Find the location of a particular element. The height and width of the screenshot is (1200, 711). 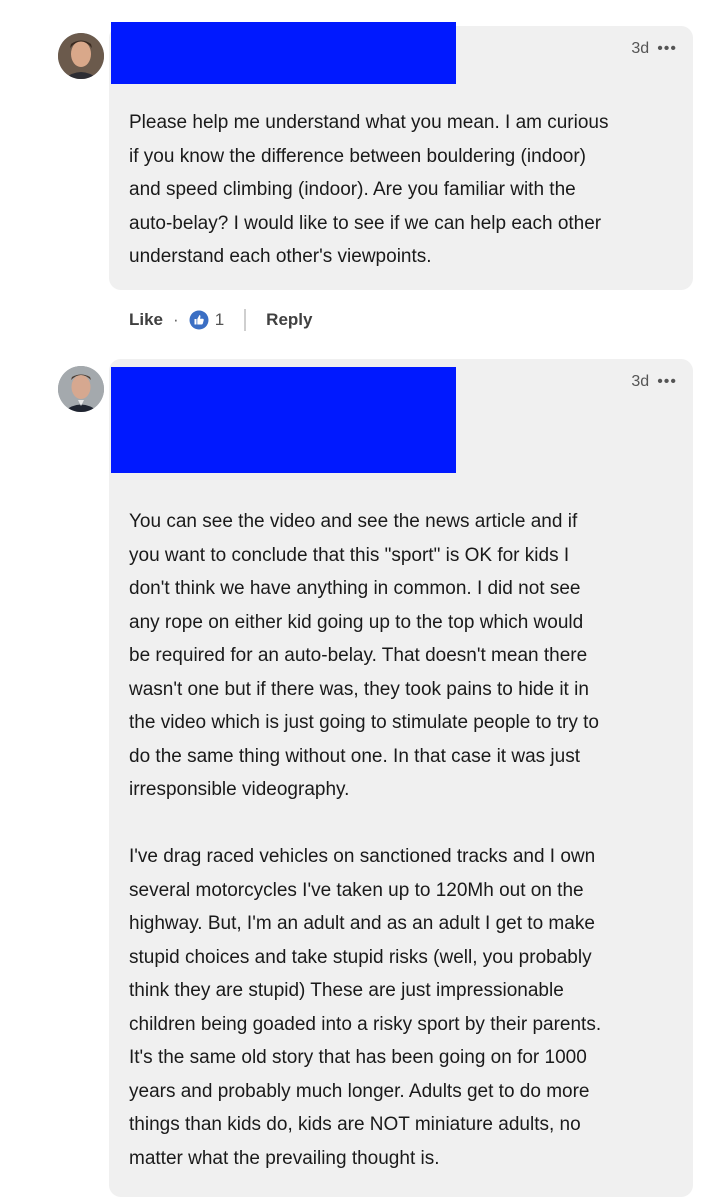

reply-button: Reply is located at coordinates (289, 320).